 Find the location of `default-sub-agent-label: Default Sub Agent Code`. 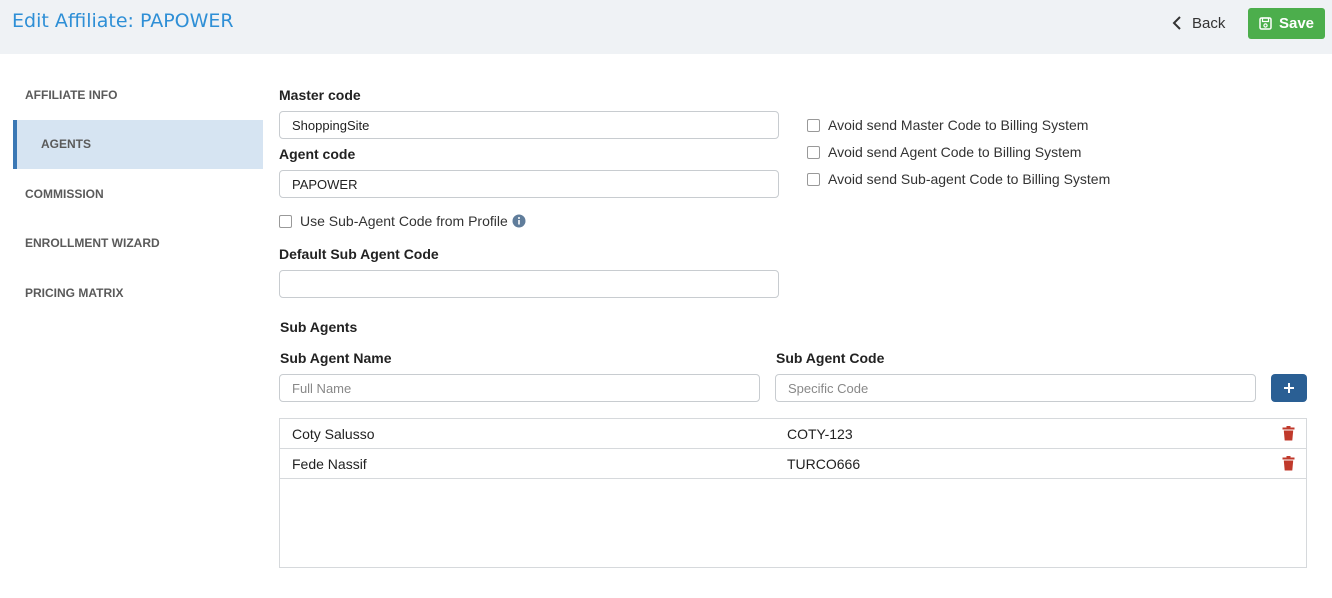

default-sub-agent-label: Default Sub Agent Code is located at coordinates (359, 254).